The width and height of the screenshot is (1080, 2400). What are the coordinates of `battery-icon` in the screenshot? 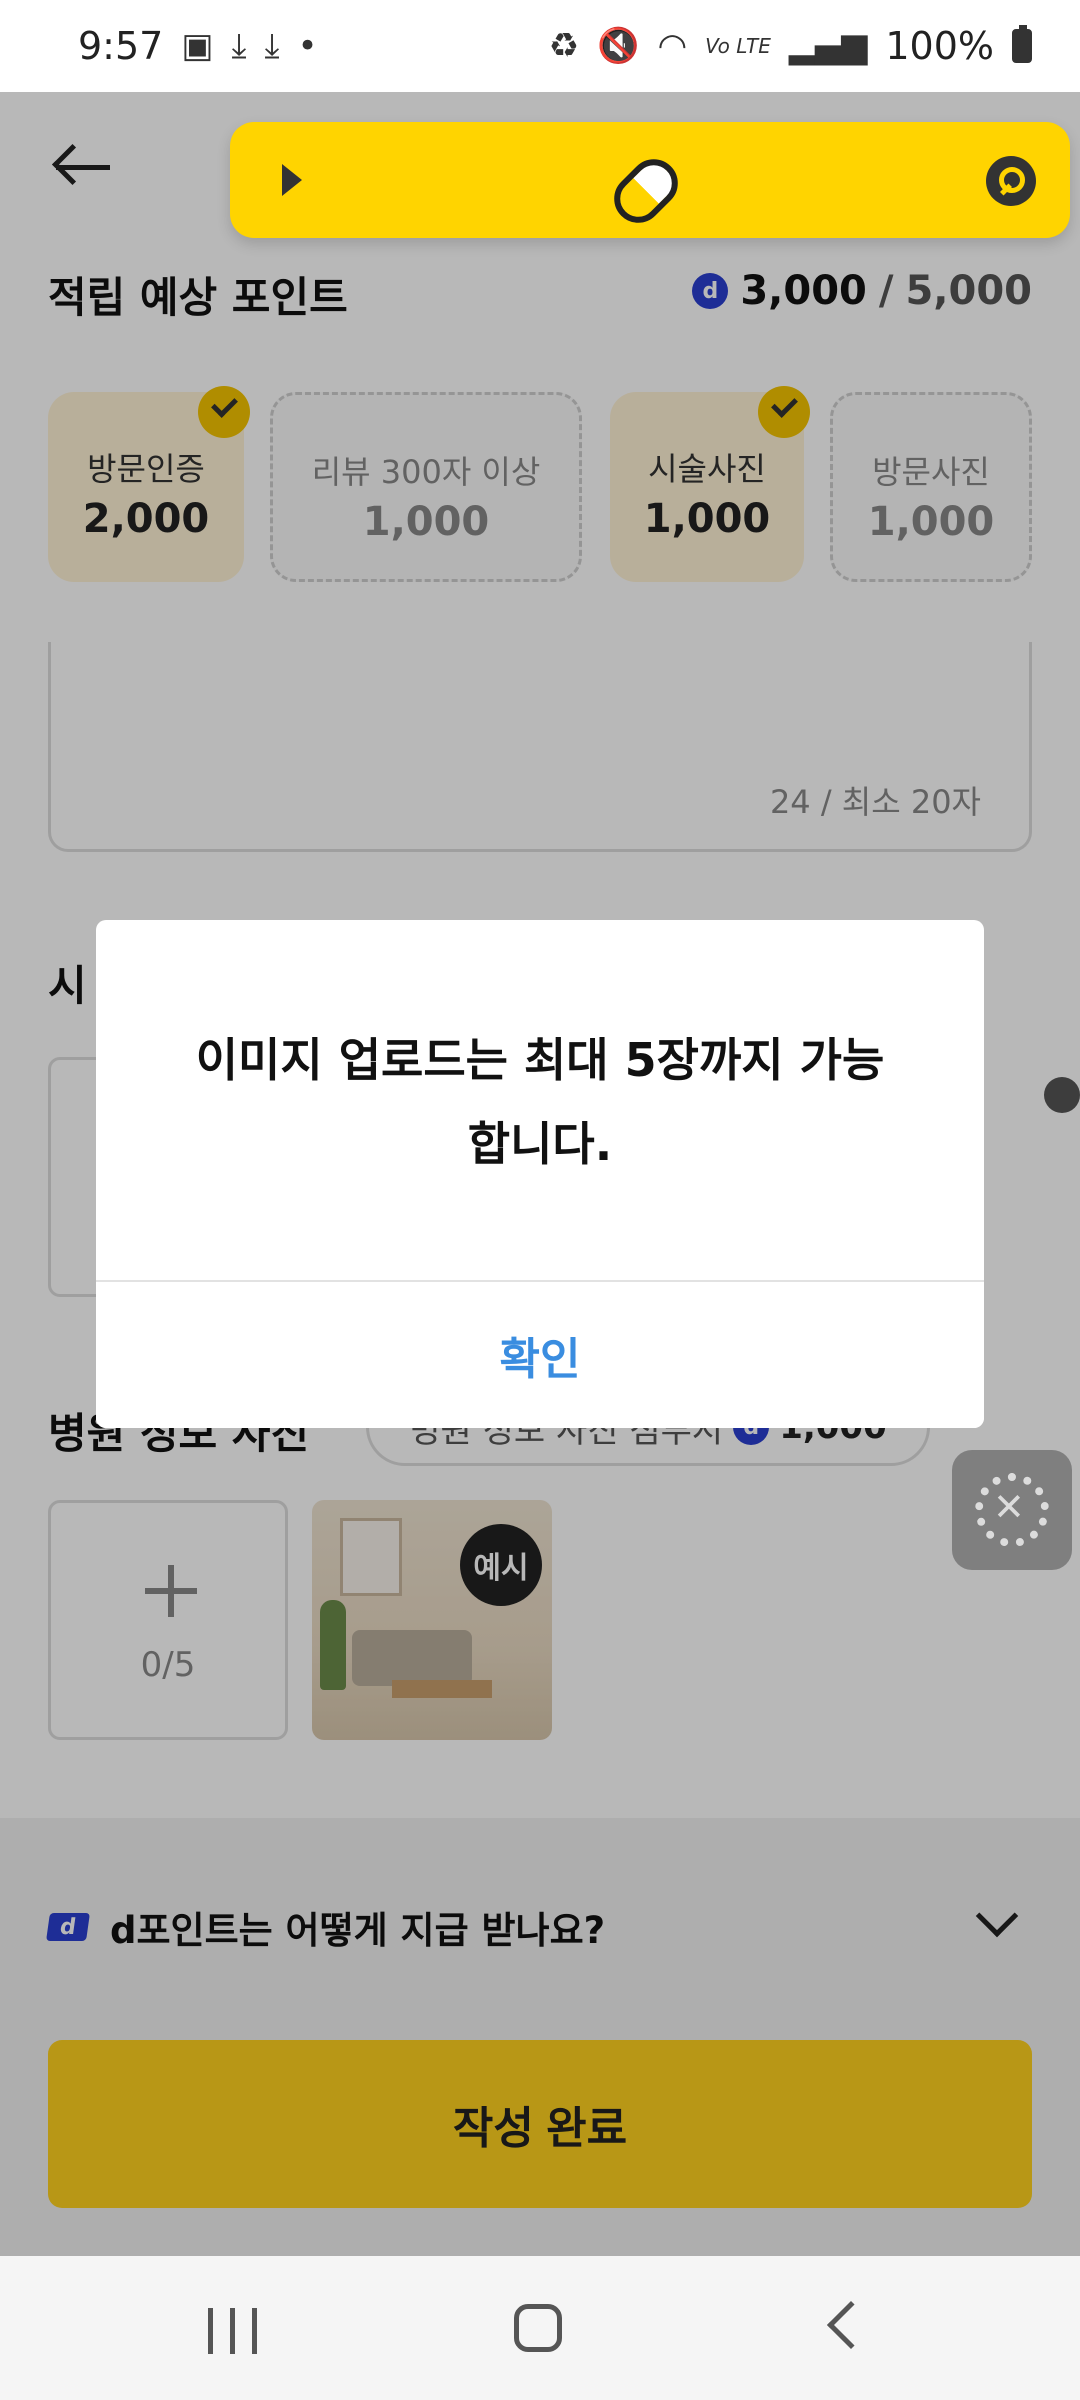 It's located at (1022, 44).